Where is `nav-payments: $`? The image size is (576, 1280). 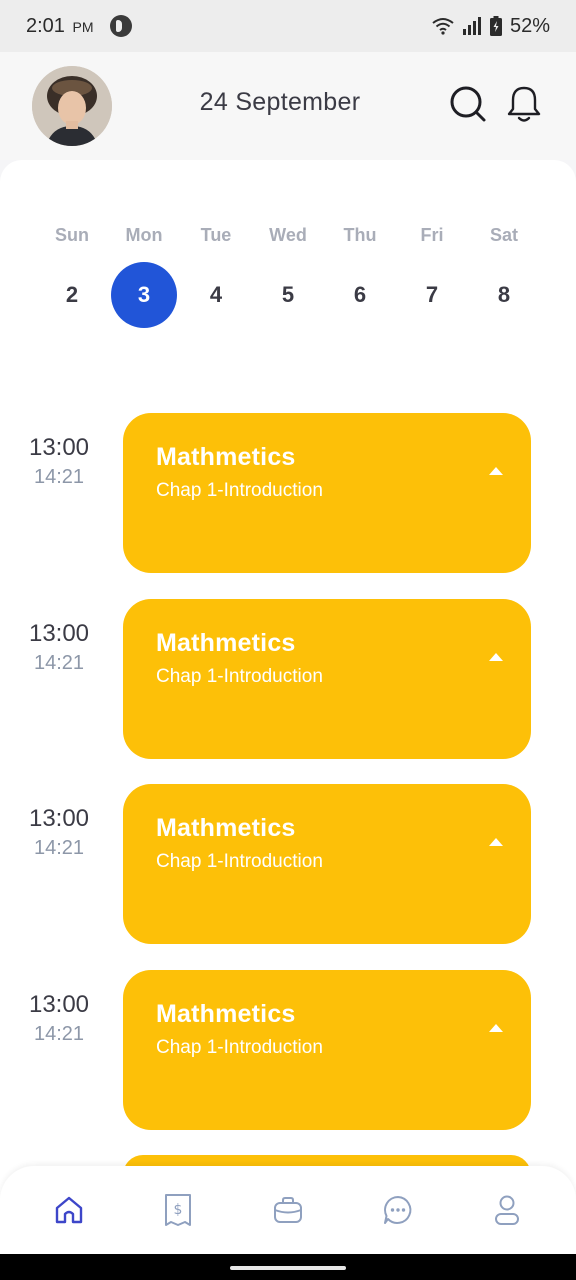 nav-payments: $ is located at coordinates (178, 1210).